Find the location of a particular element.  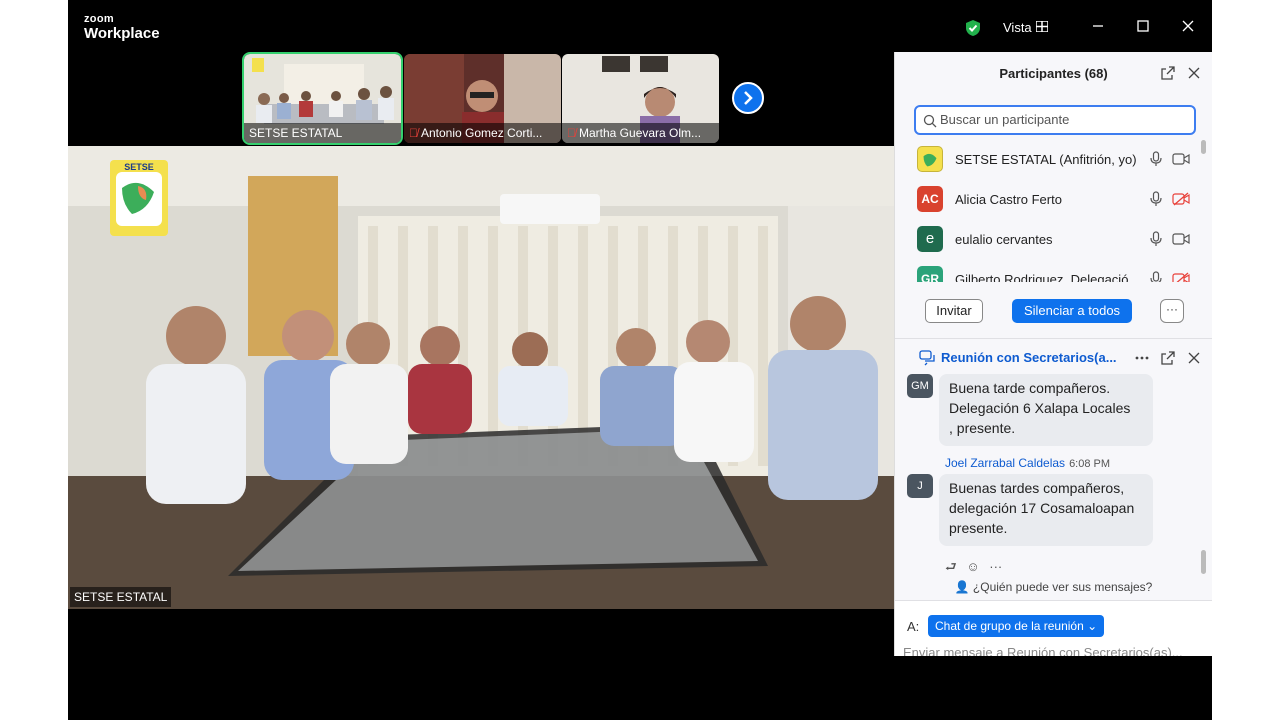

participants-scrollbar is located at coordinates (1203, 147).